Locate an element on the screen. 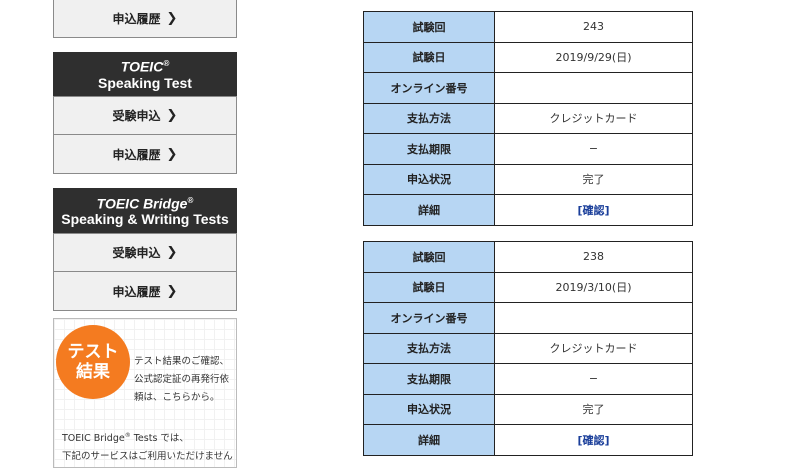 Image resolution: width=800 pixels, height=468 pixels. results-text-line2: 公式認定証の再発行依 is located at coordinates (182, 379).